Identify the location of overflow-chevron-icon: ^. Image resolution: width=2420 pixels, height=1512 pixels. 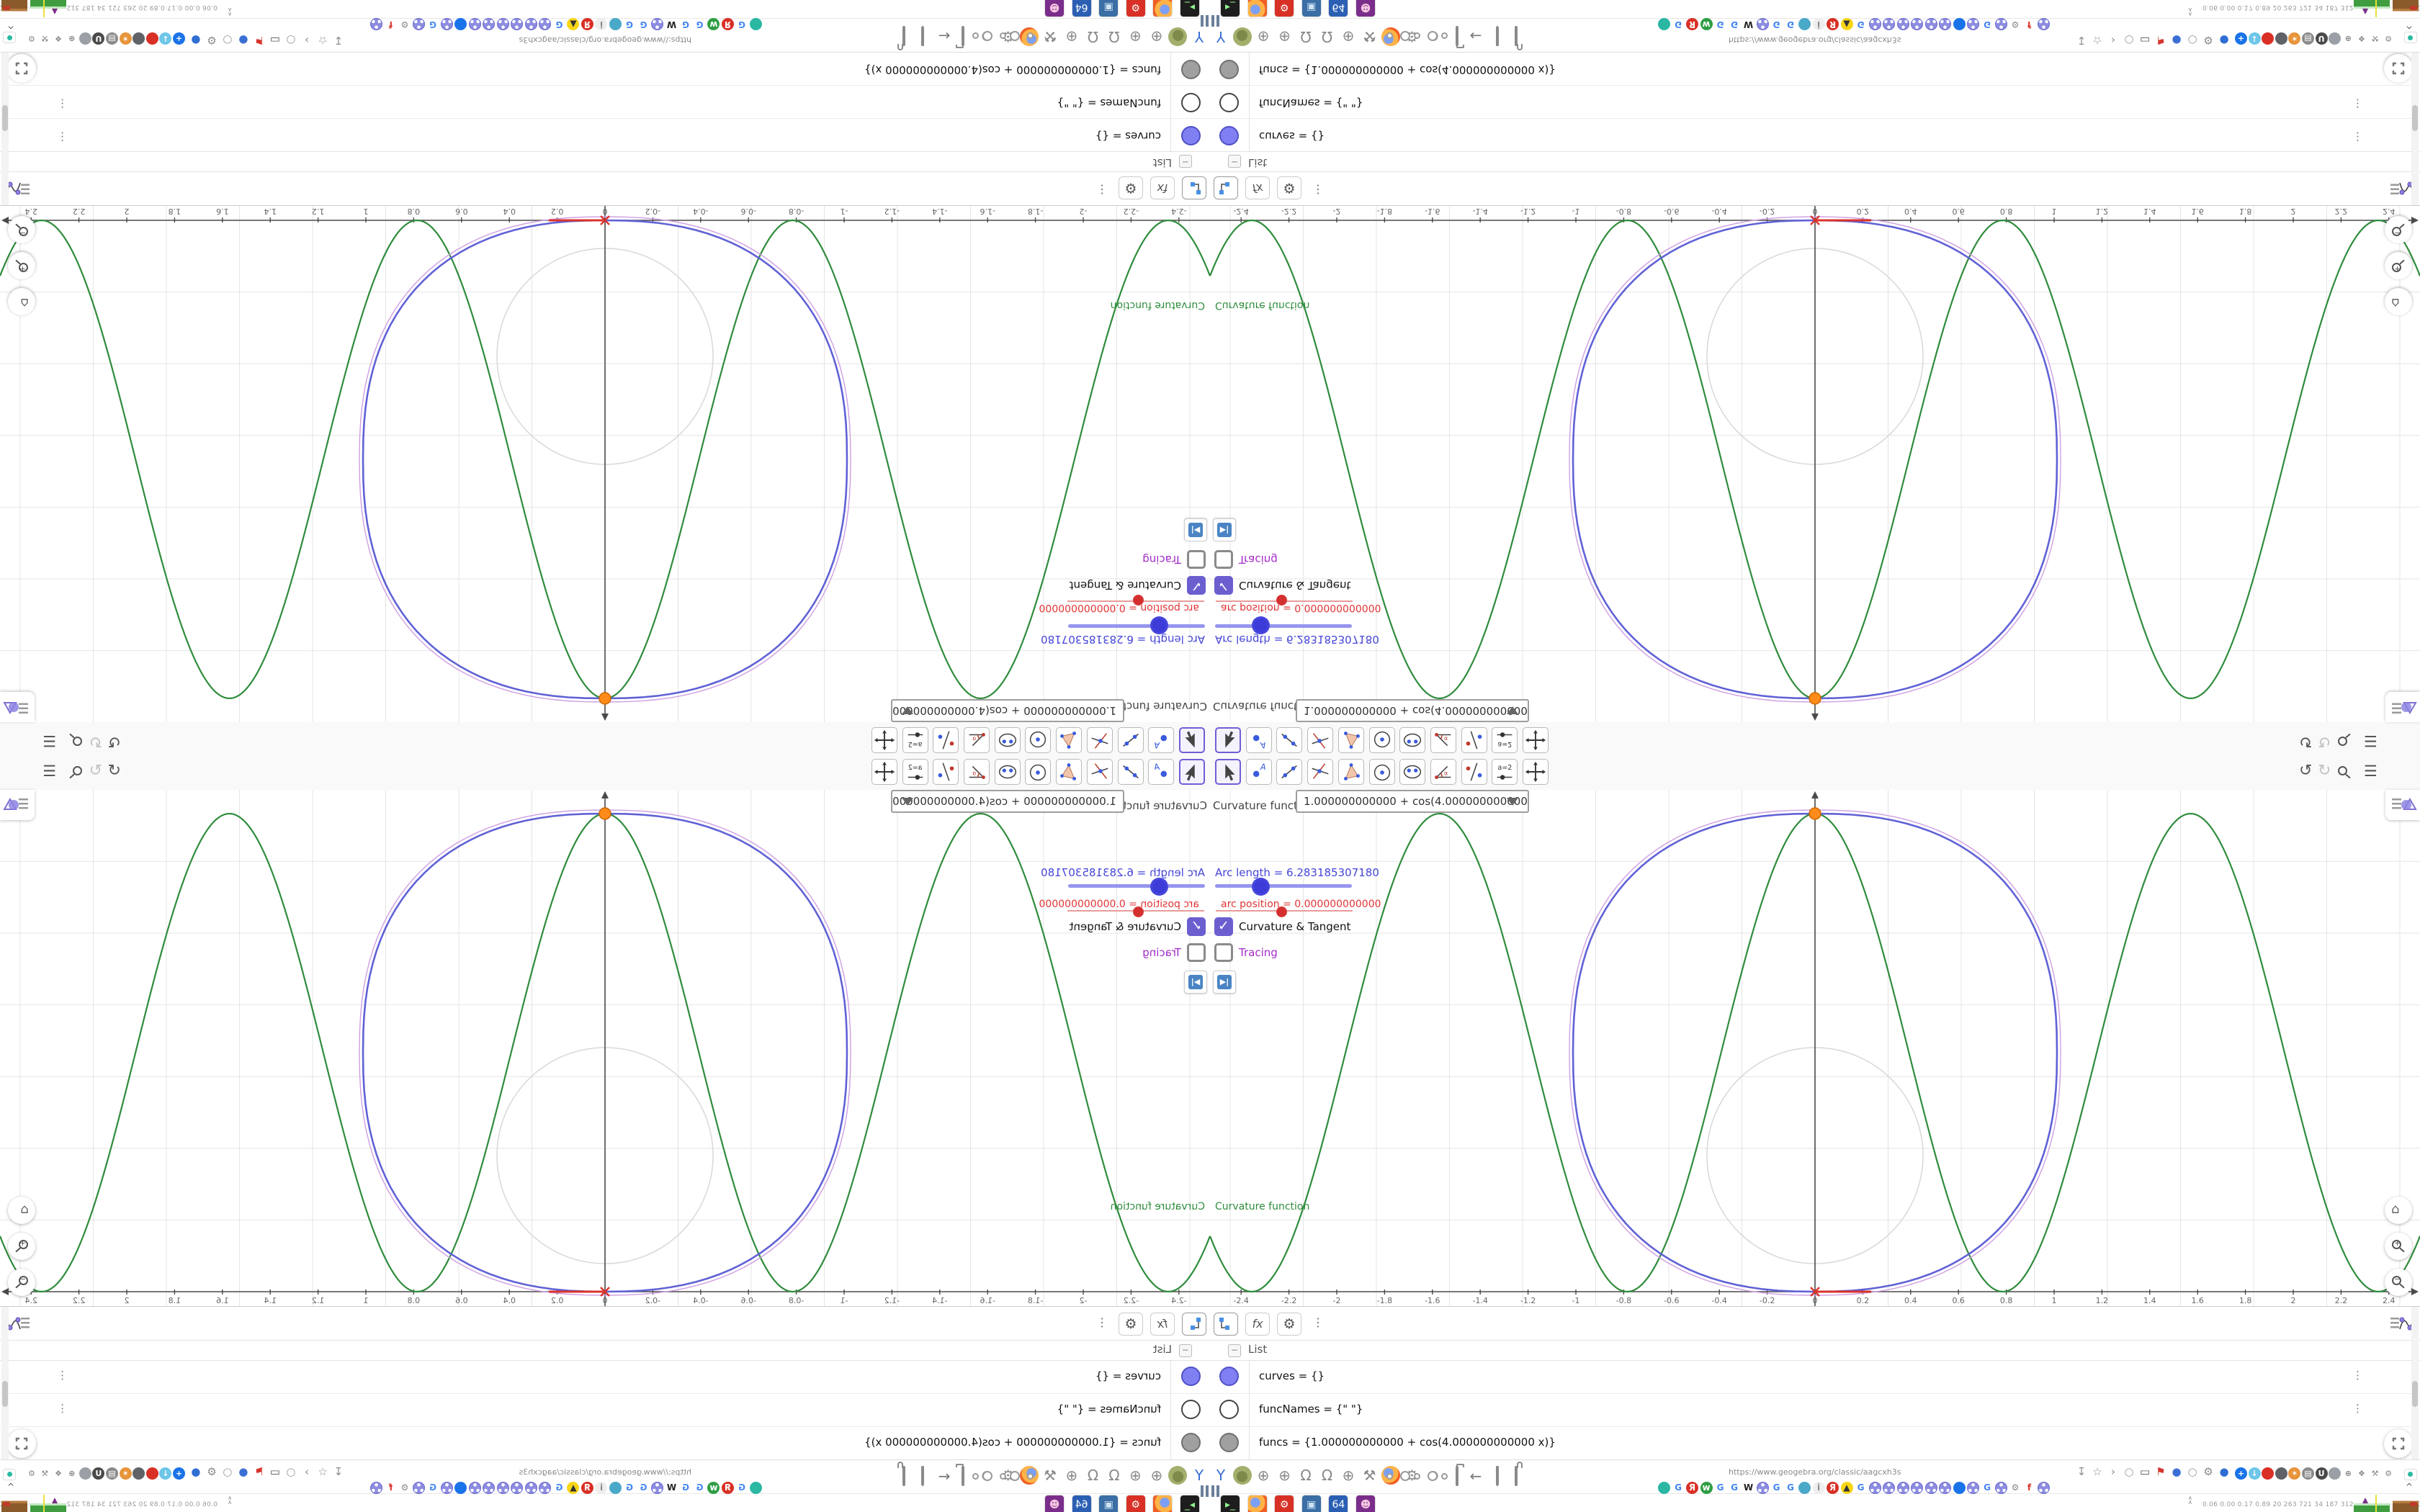
(10, 25).